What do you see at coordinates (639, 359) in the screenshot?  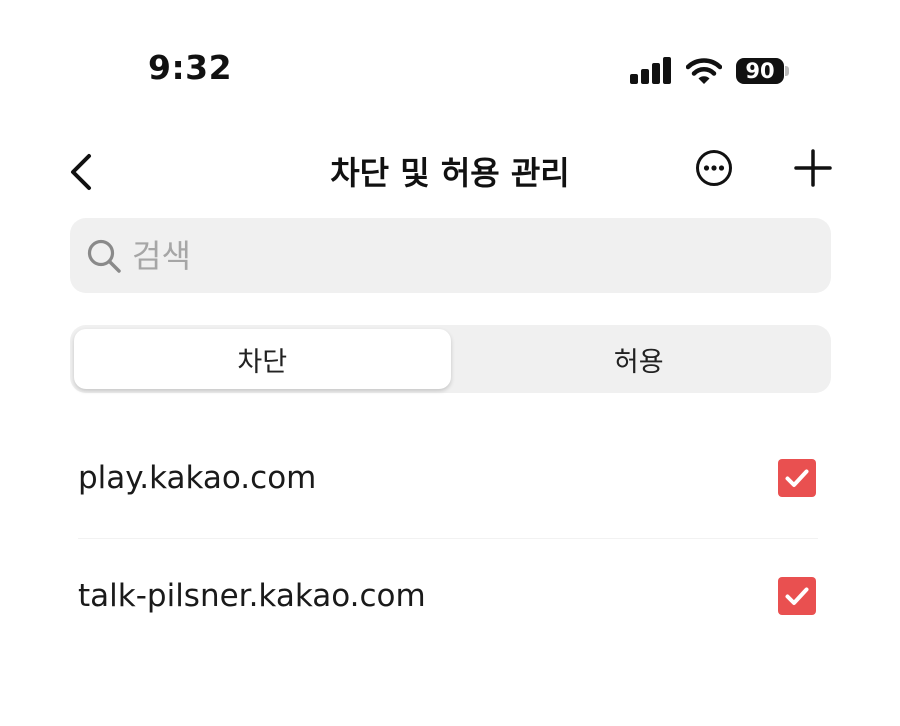 I see `tab-allow: 허용` at bounding box center [639, 359].